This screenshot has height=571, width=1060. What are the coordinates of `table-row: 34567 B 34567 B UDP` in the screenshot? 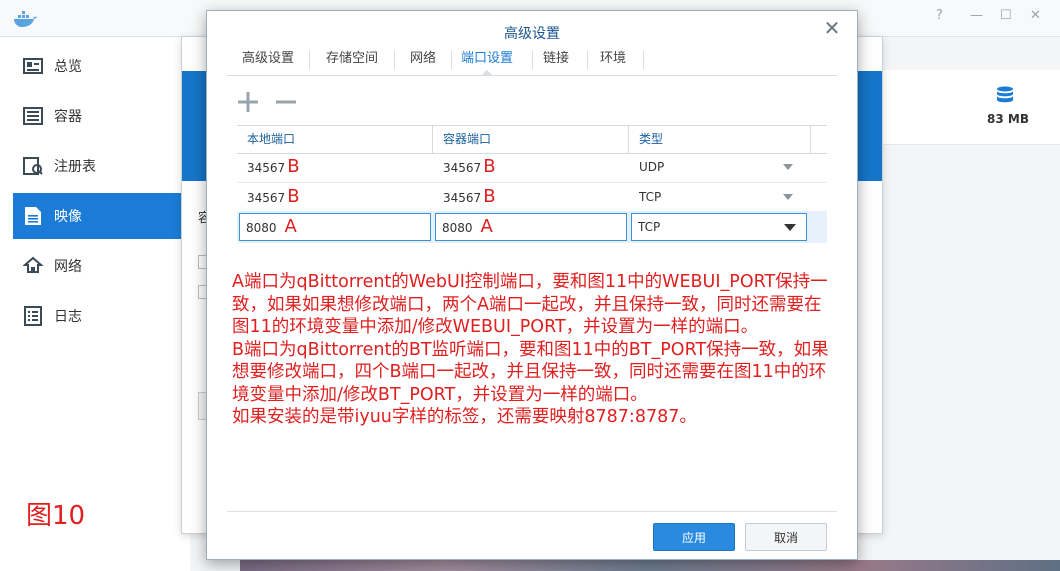 It's located at (532, 167).